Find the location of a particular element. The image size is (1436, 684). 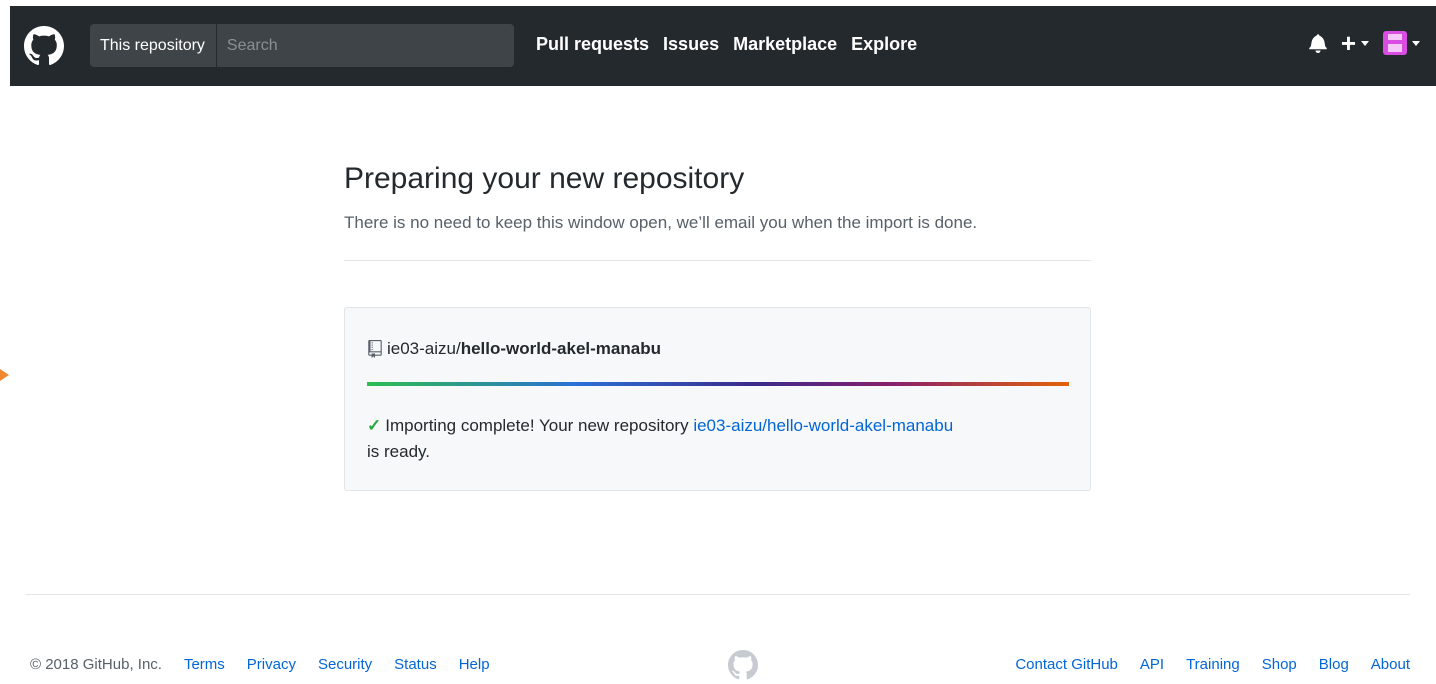

repo-icon is located at coordinates (375, 349).